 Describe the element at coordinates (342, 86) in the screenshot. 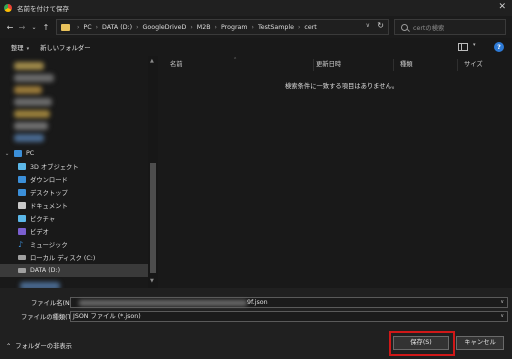

I see `empty-folder-message: 検索条件に一致する項目はありません。` at that location.